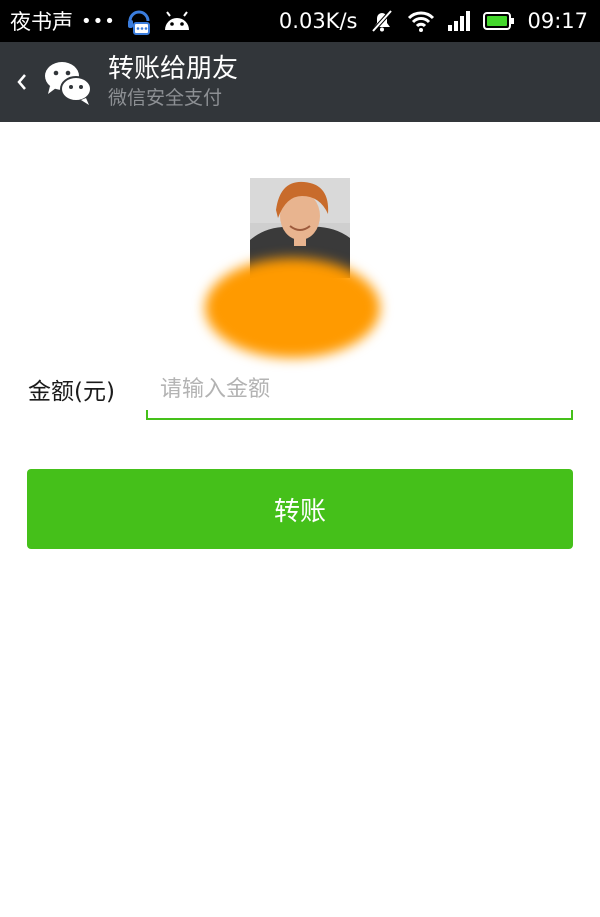  I want to click on status-net-speed: 0.03K/s, so click(318, 21).